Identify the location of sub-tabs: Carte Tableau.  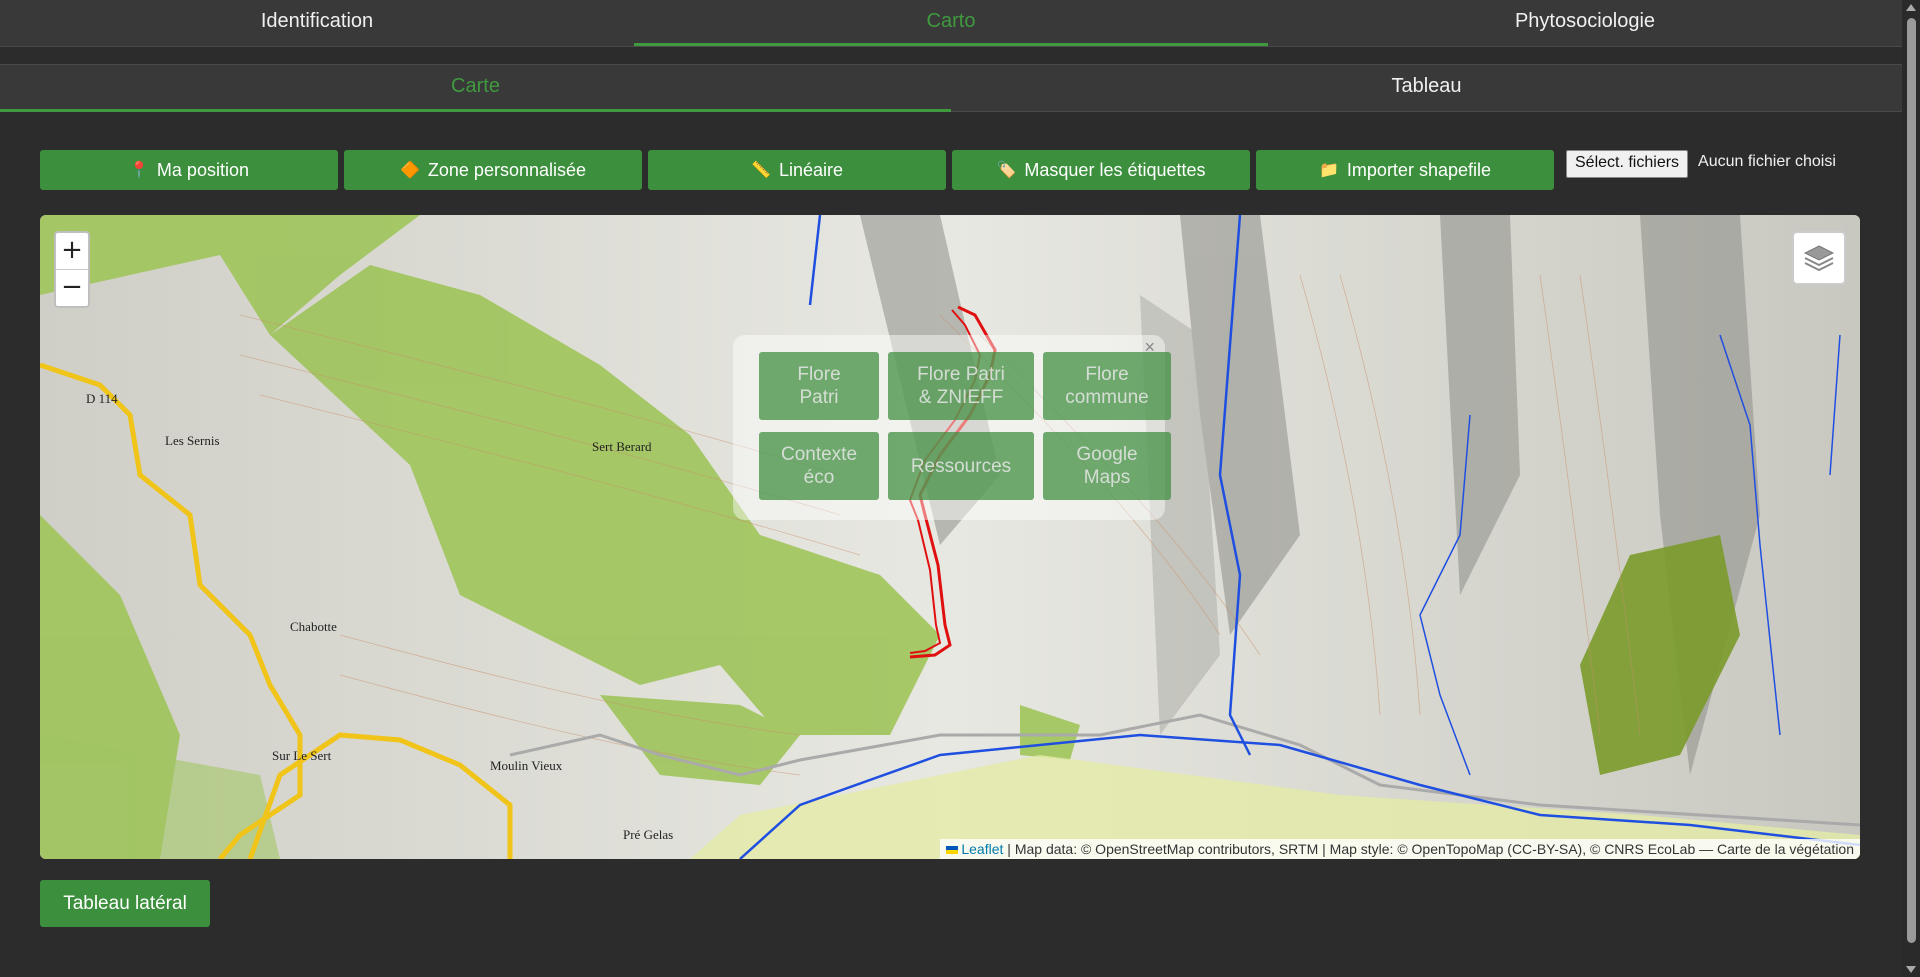
(951, 88).